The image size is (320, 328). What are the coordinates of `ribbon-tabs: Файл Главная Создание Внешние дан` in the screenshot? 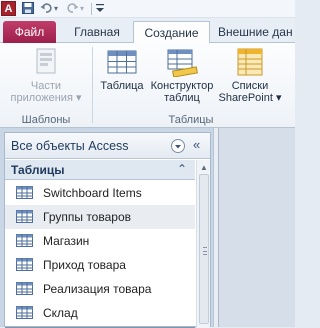 It's located at (147, 31).